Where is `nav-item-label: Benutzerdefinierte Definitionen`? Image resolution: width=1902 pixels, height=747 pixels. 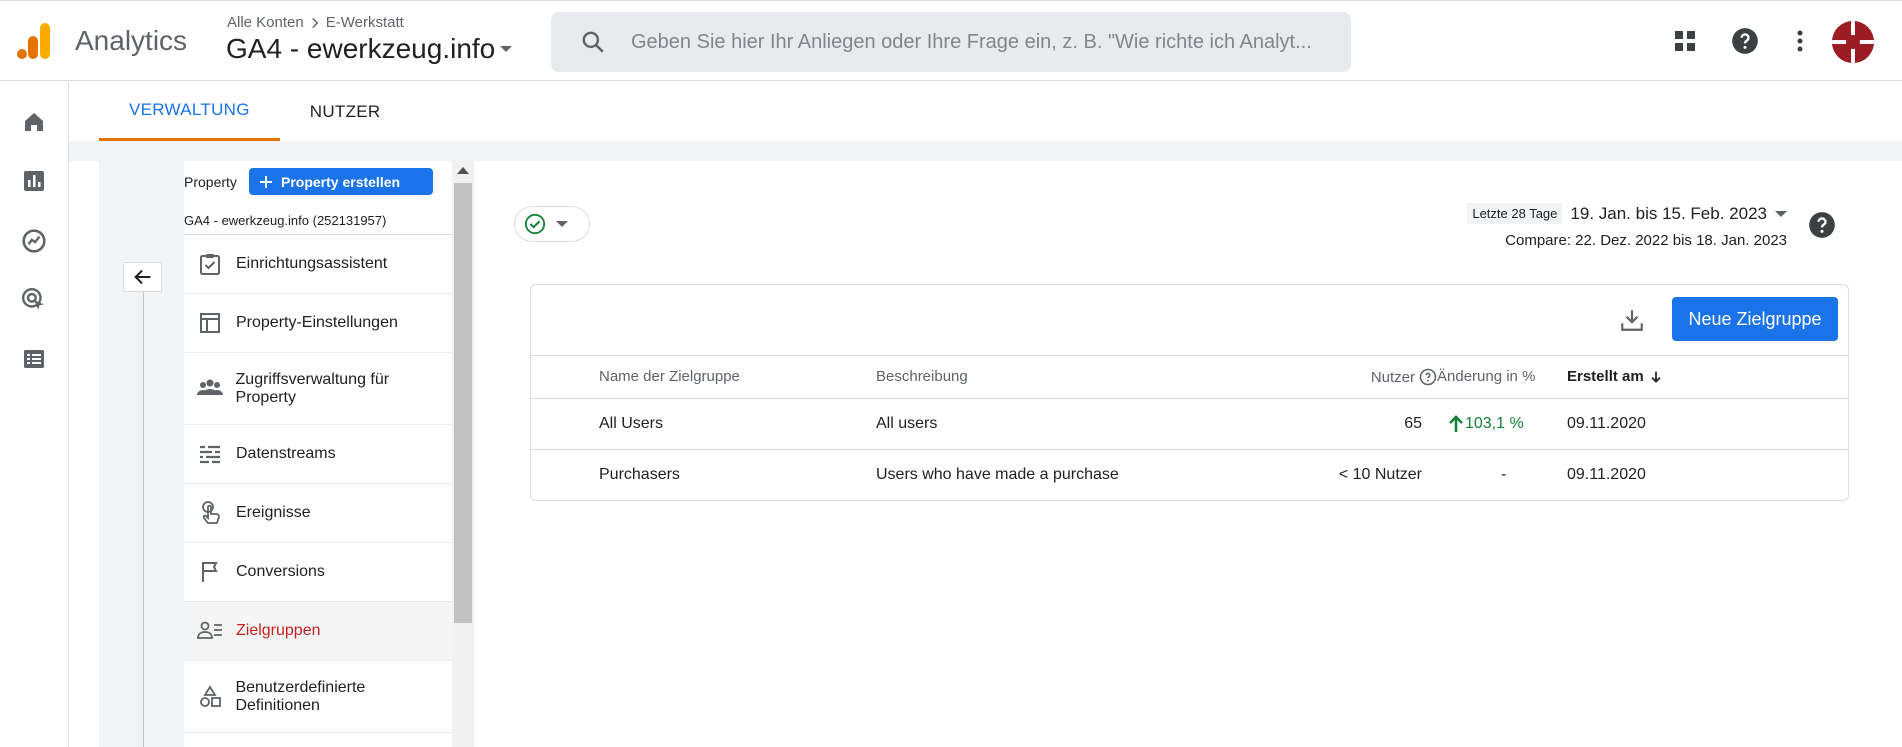 nav-item-label: Benutzerdefinierte Definitionen is located at coordinates (300, 696).